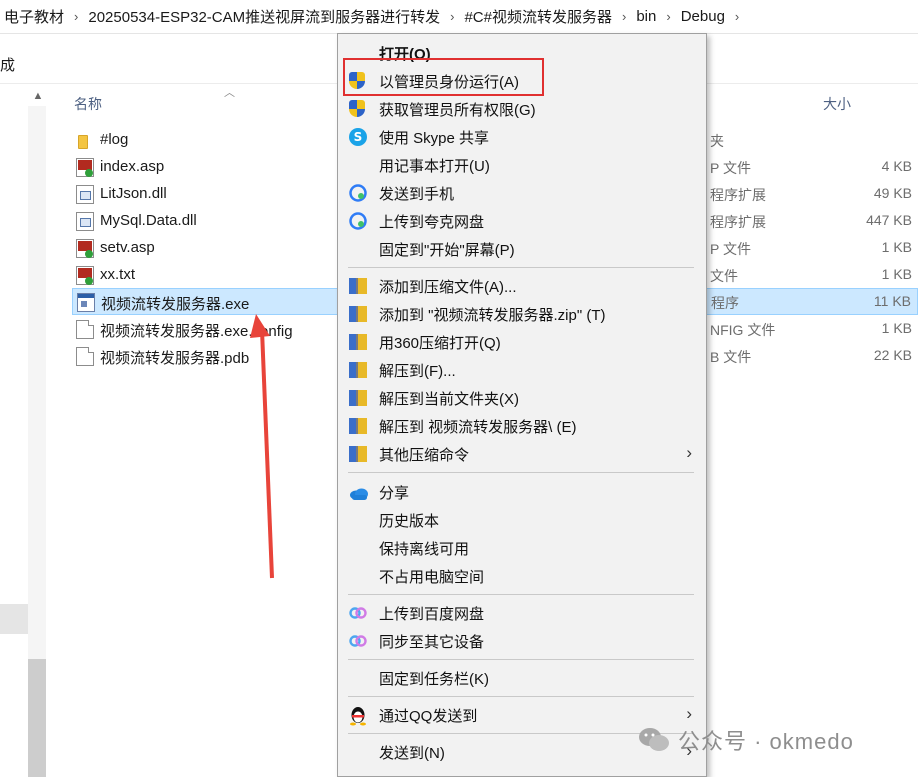 This screenshot has width=918, height=777. I want to click on menu-item-label: 发送到手机, so click(417, 194).